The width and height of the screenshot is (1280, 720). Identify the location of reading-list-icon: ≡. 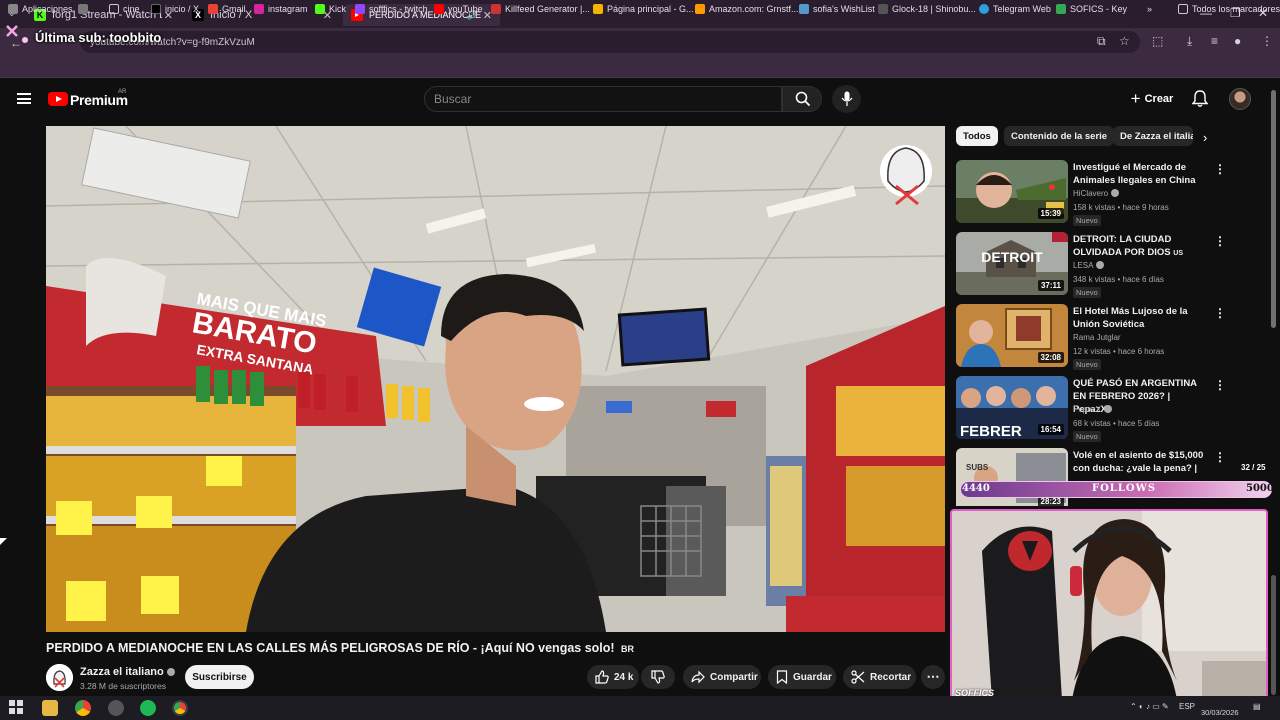
(1214, 41).